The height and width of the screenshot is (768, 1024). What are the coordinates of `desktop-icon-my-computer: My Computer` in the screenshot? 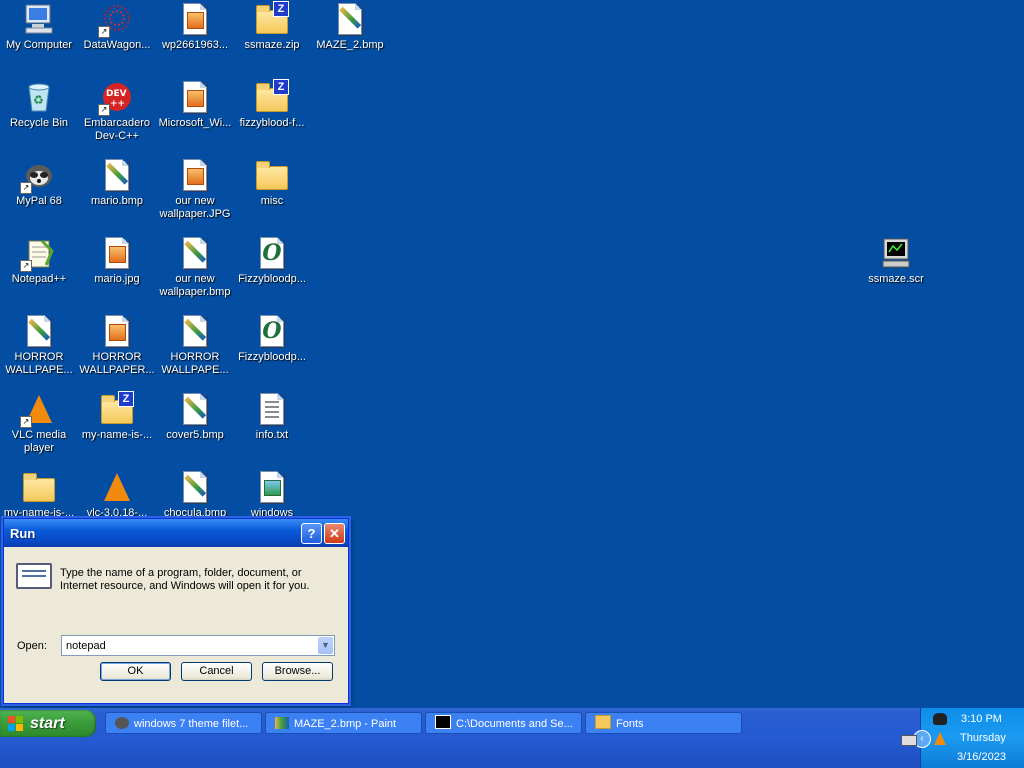 It's located at (39, 27).